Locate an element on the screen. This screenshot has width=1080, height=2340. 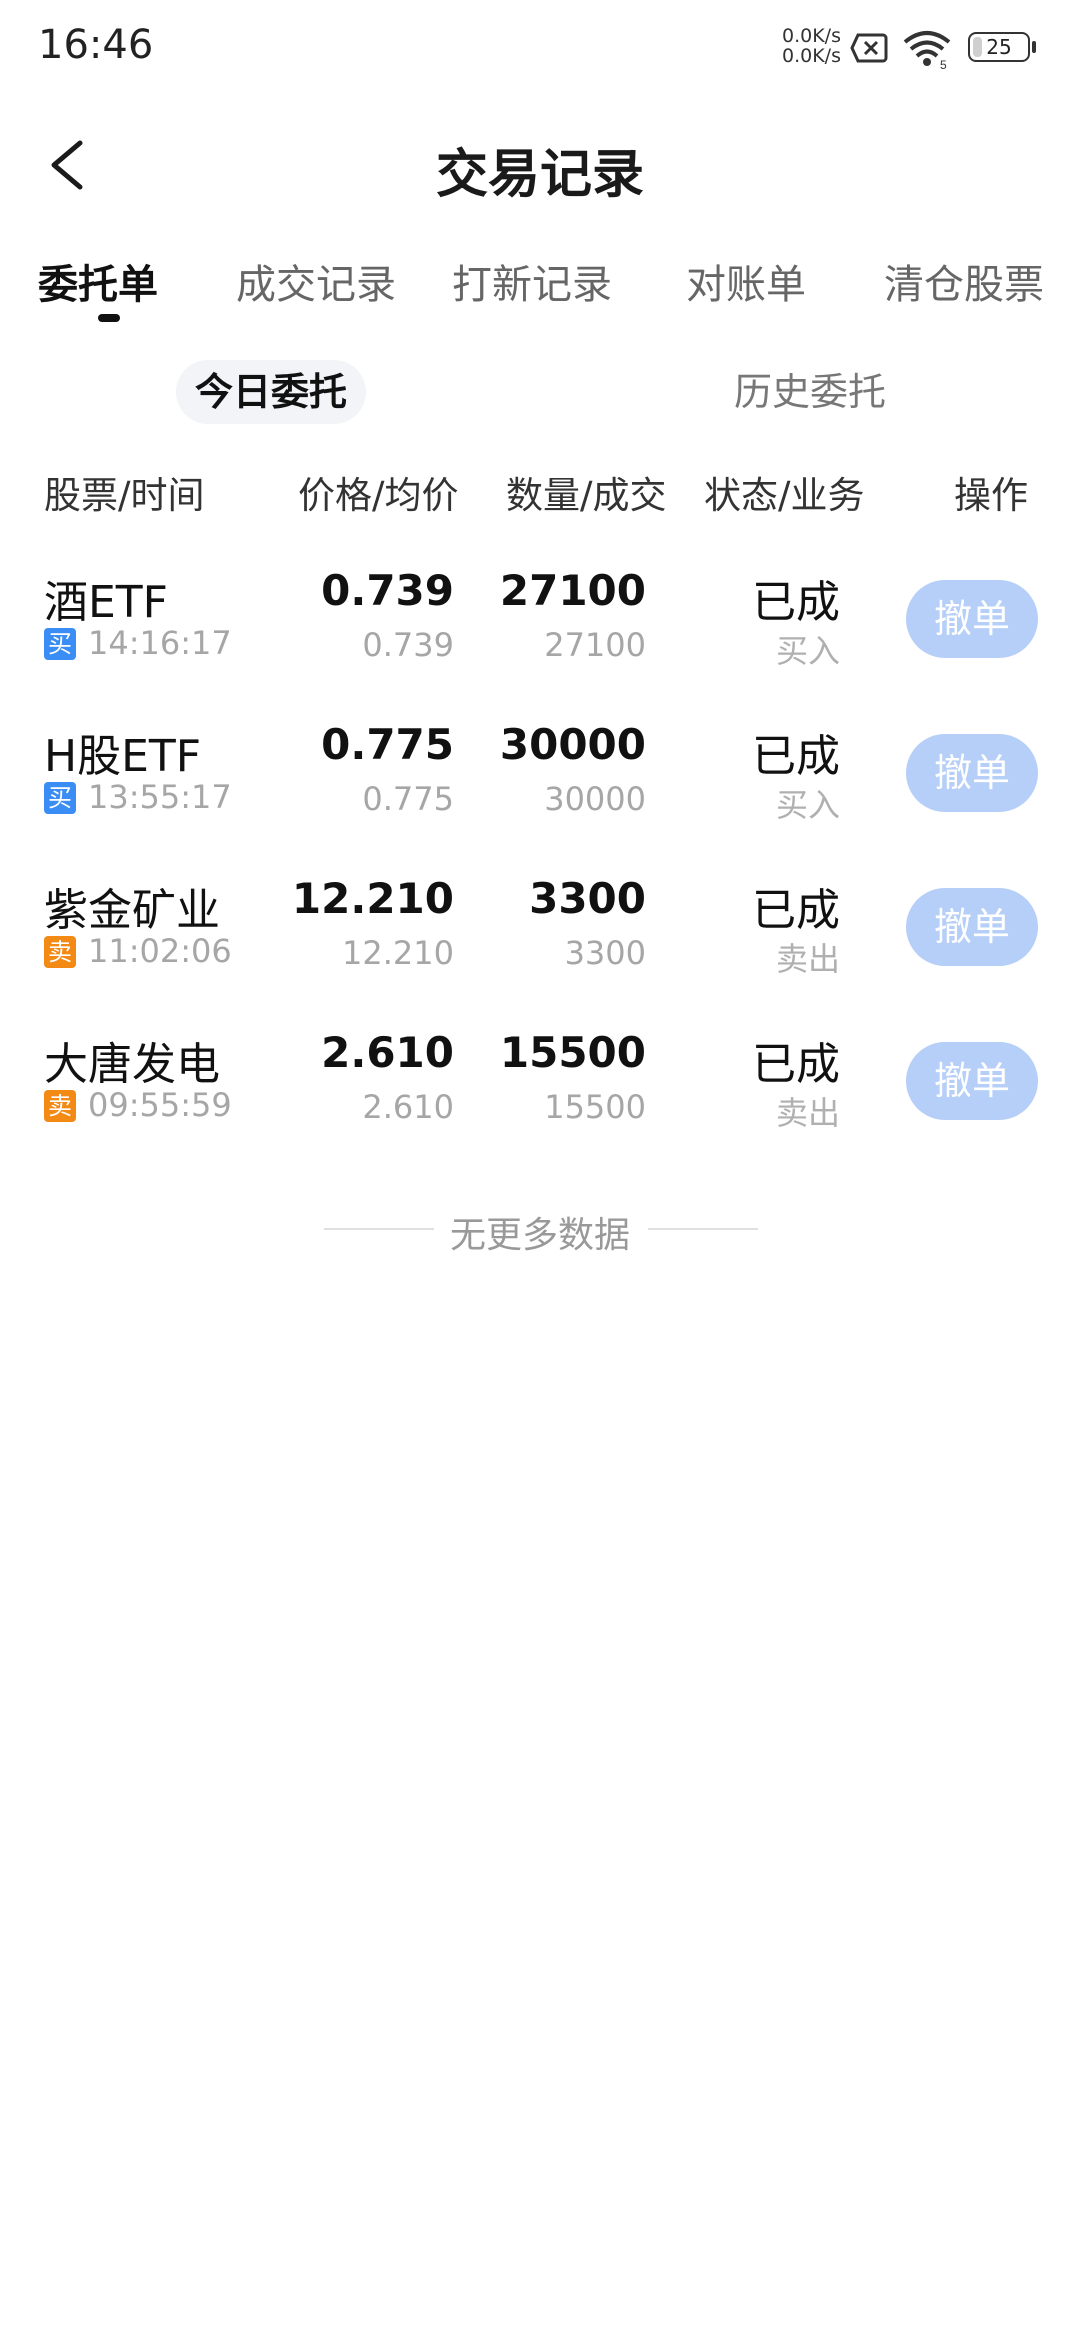
table-header: 股票/时间 价格/均价 数量/成交 状态/业务 操作 is located at coordinates (540, 495).